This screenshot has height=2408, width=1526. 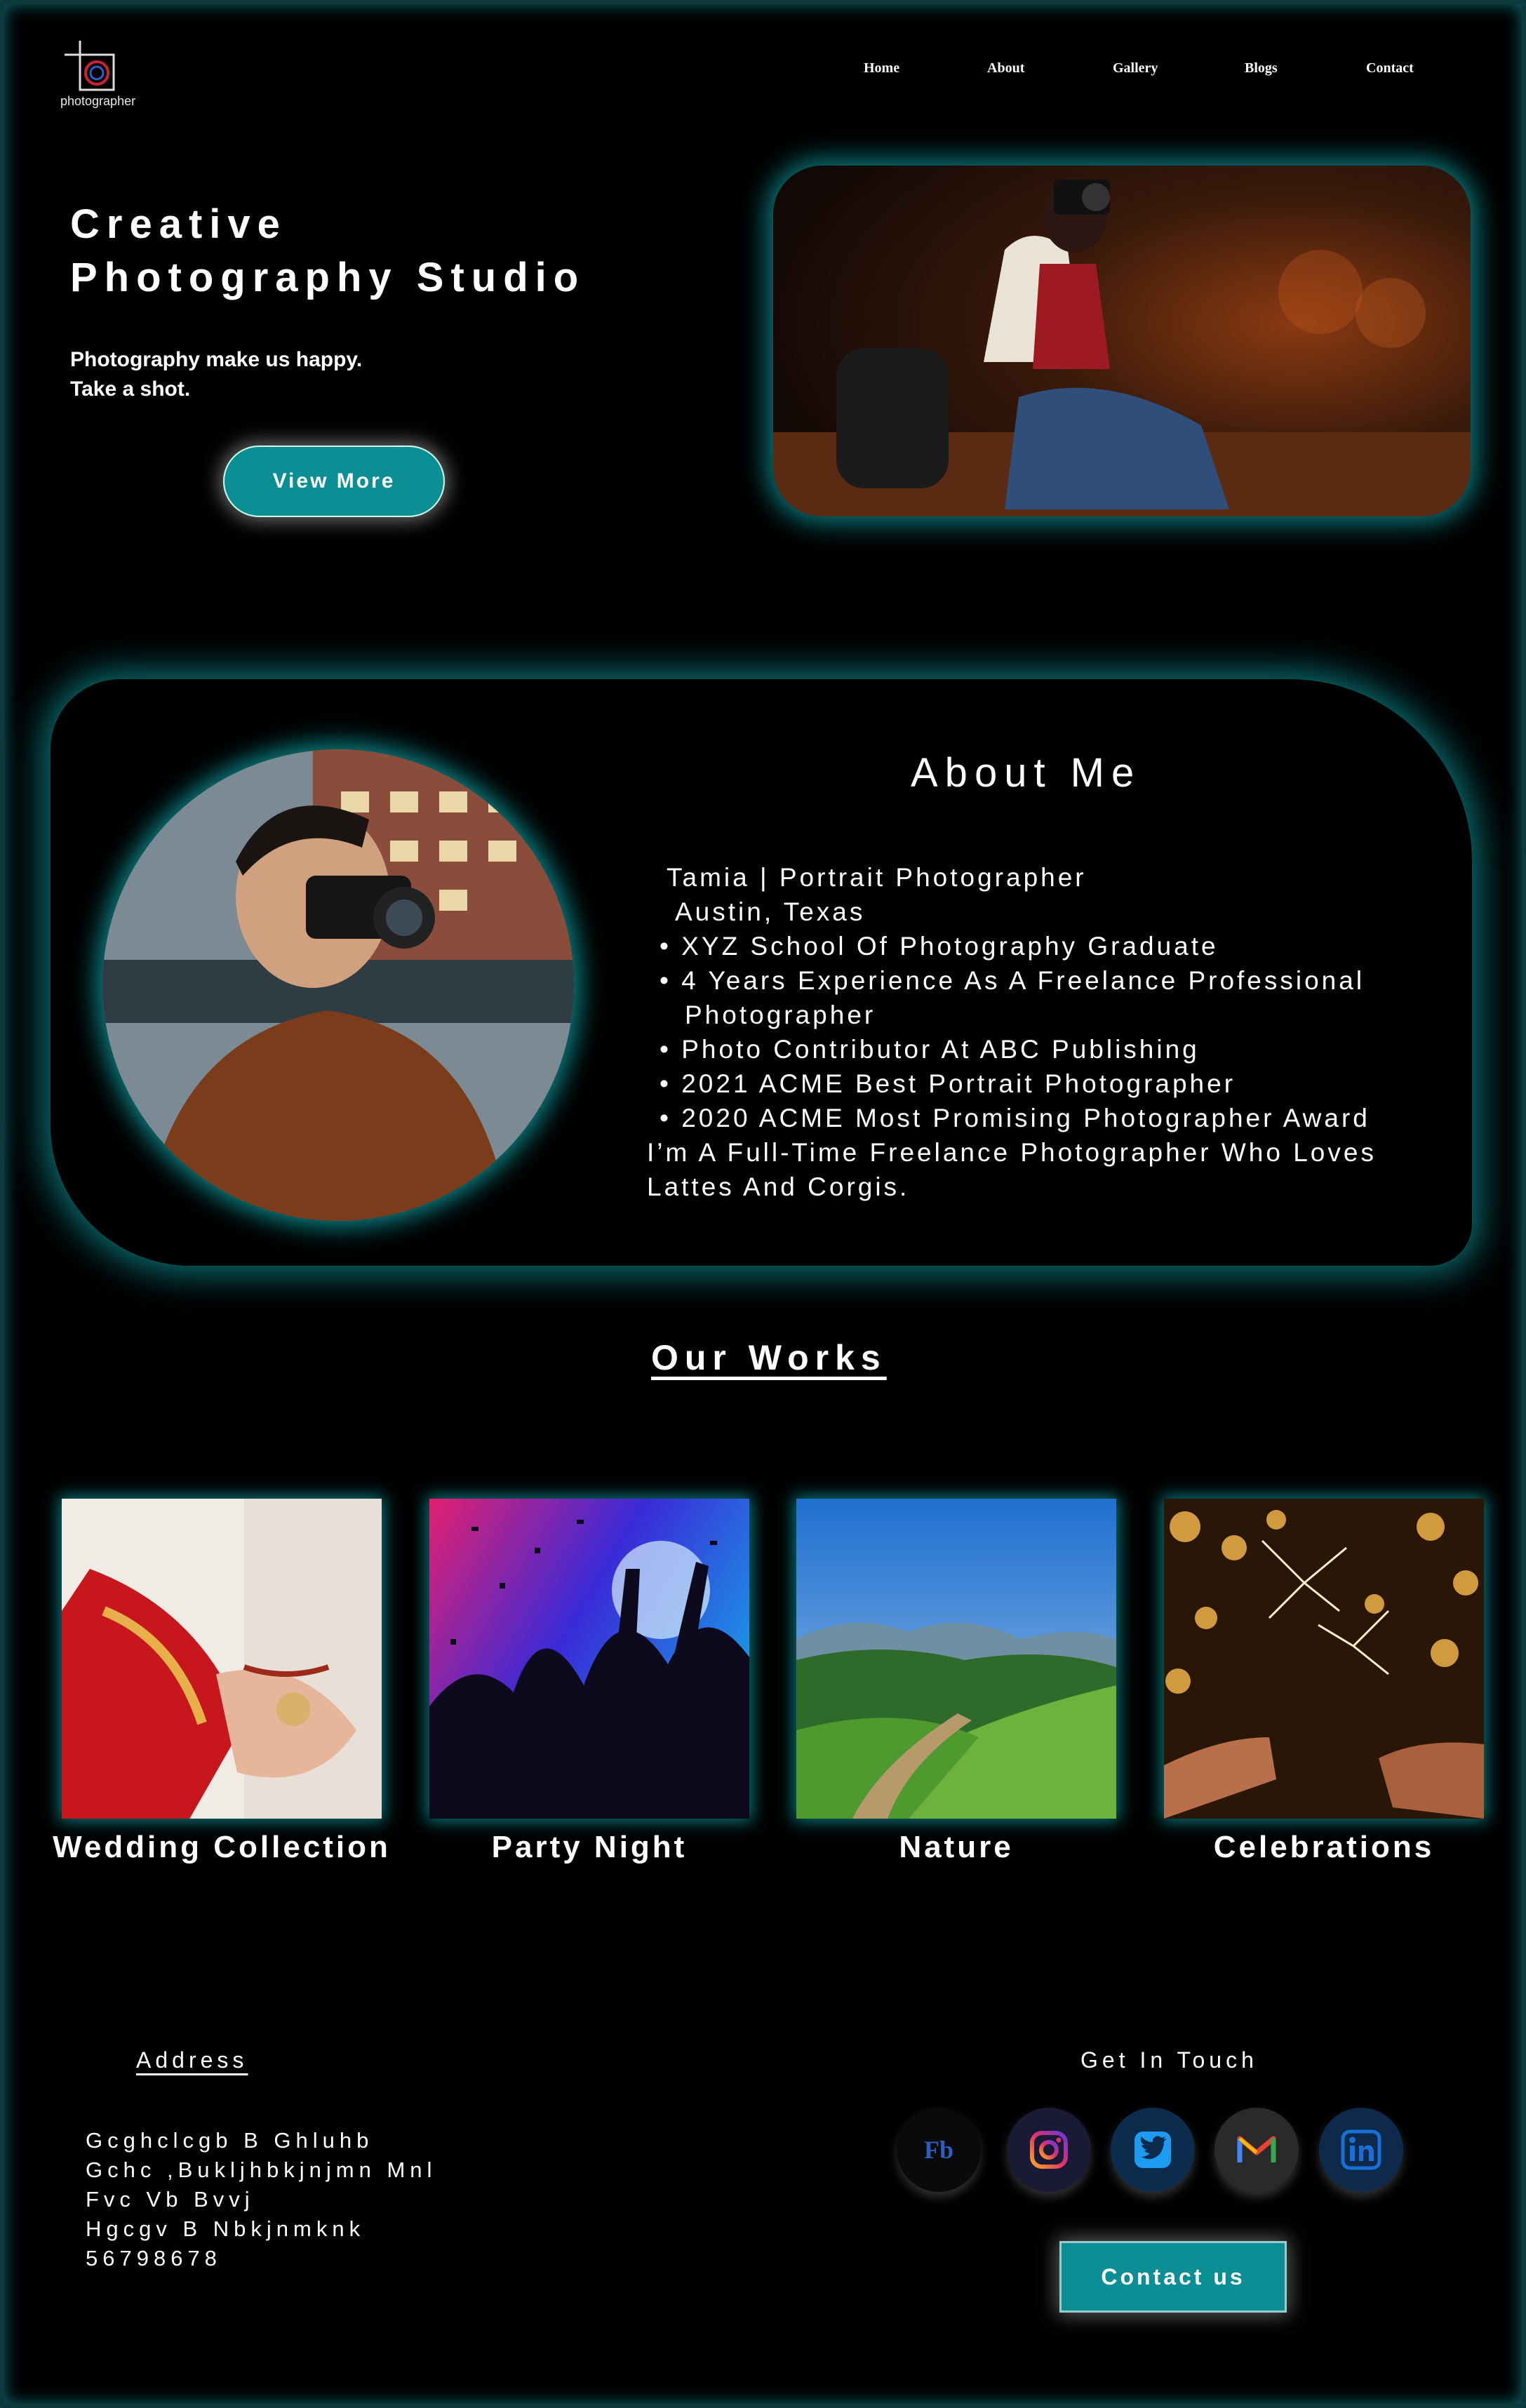 What do you see at coordinates (327, 251) in the screenshot?
I see `hero-title: Creative Photography Studio` at bounding box center [327, 251].